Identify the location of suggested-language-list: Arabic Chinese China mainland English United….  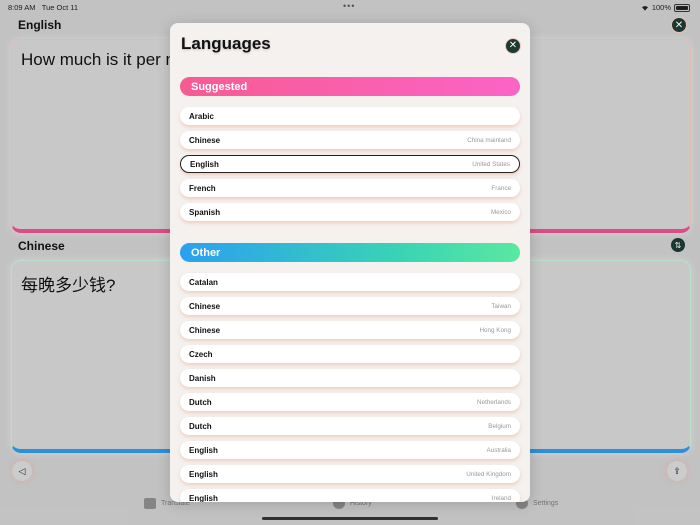
(350, 167).